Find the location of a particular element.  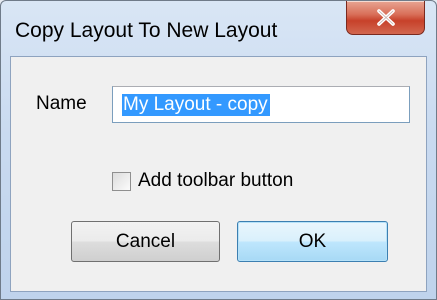

name-label: Name is located at coordinates (61, 103).